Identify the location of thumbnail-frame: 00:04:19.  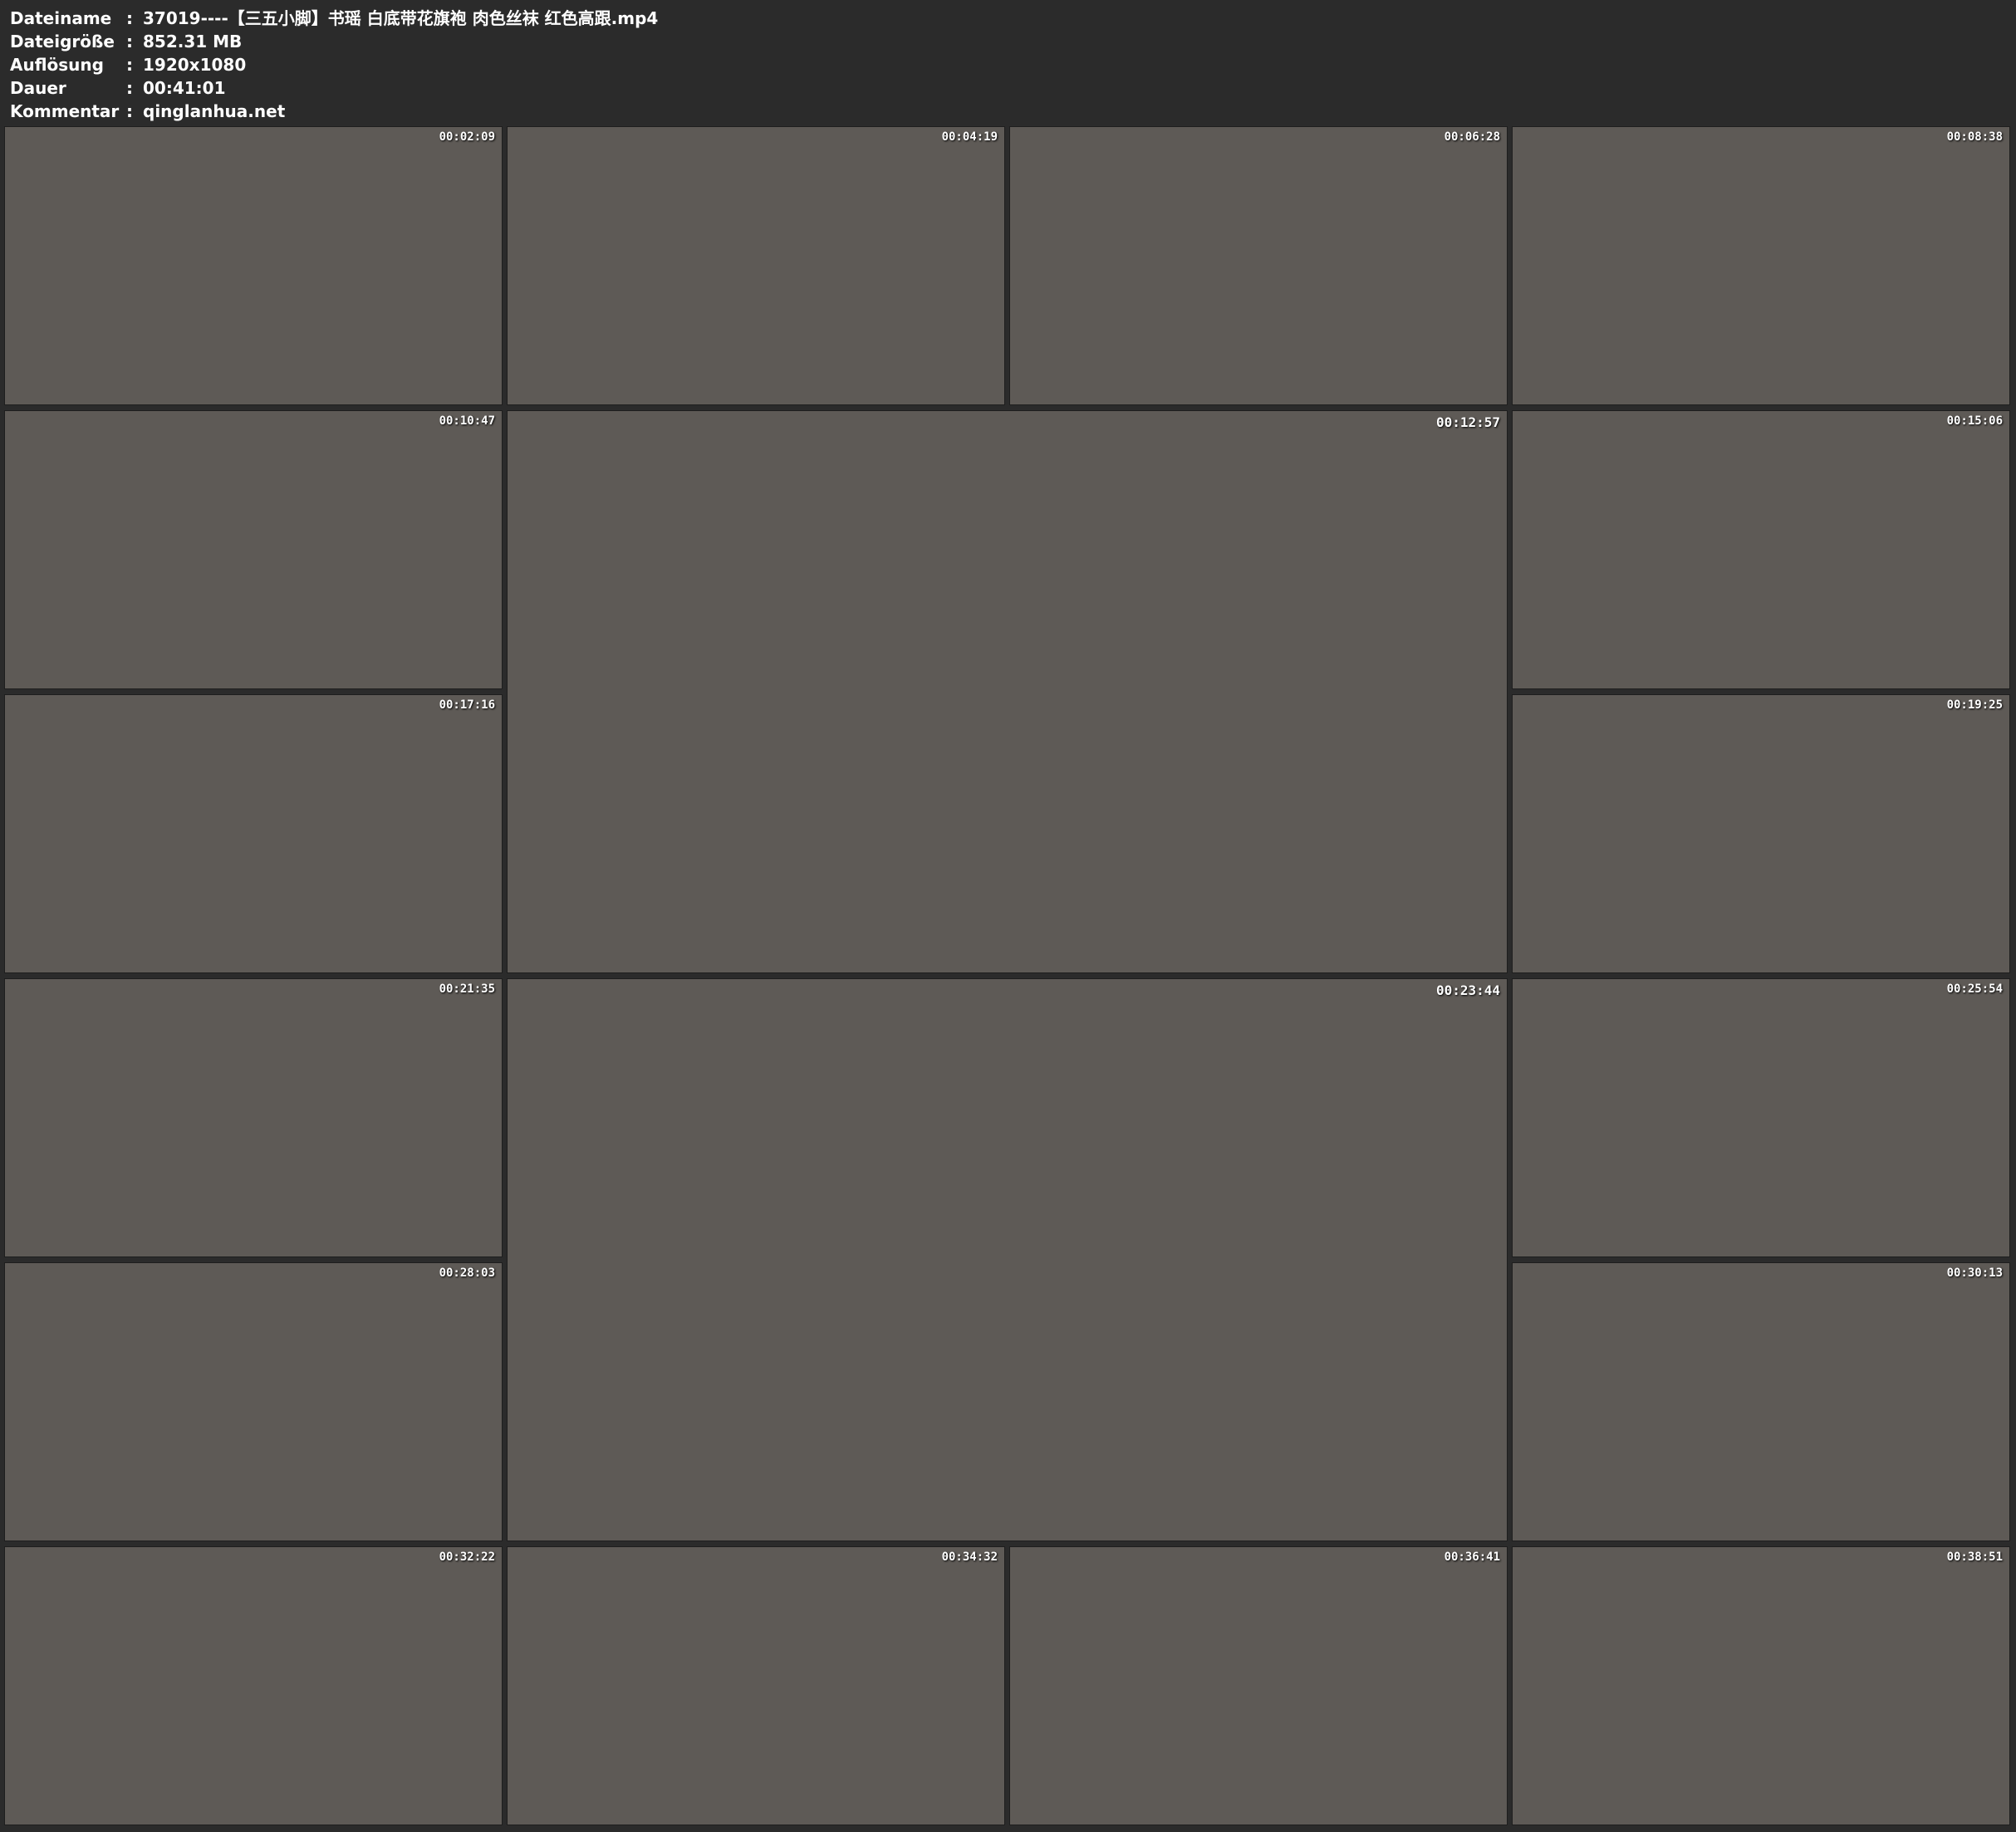
(756, 265).